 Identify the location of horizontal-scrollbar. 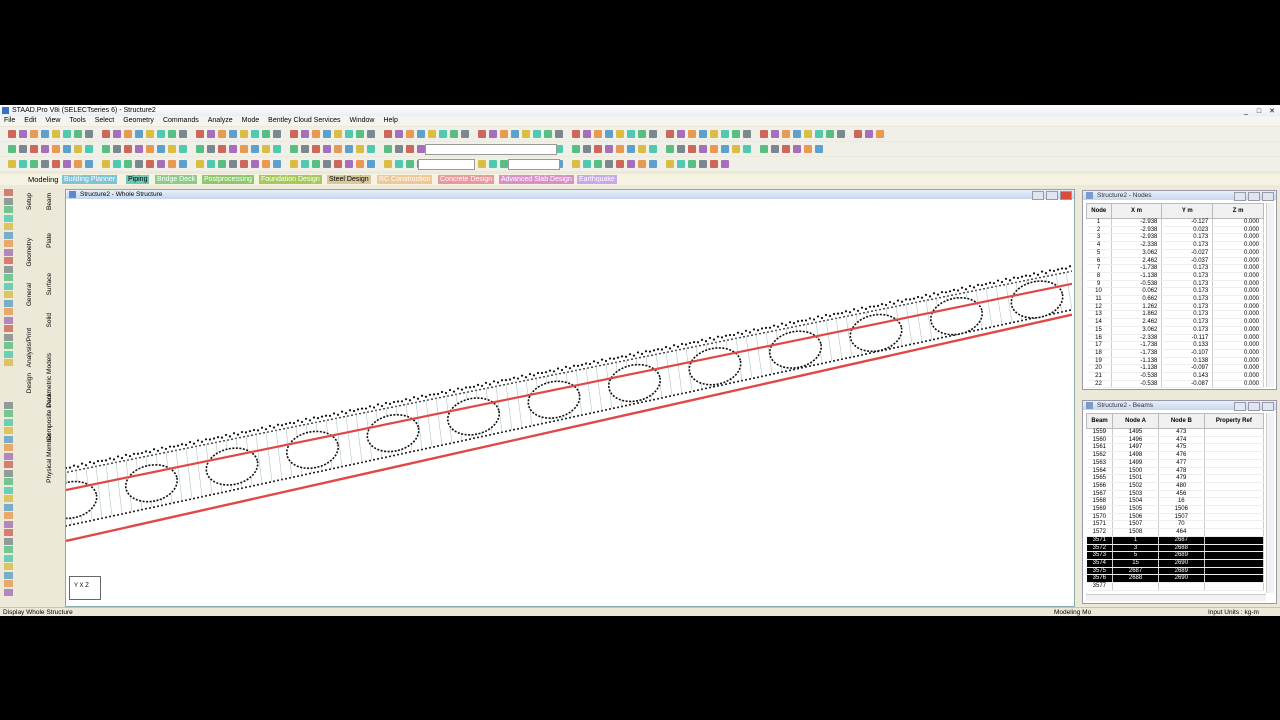
(1176, 597).